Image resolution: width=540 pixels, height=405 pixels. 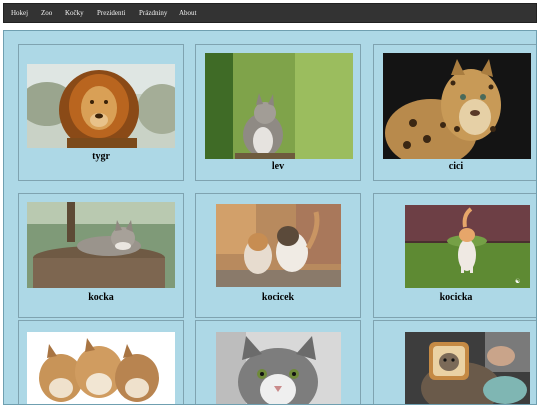 What do you see at coordinates (456, 297) in the screenshot?
I see `card-caption: kocicka` at bounding box center [456, 297].